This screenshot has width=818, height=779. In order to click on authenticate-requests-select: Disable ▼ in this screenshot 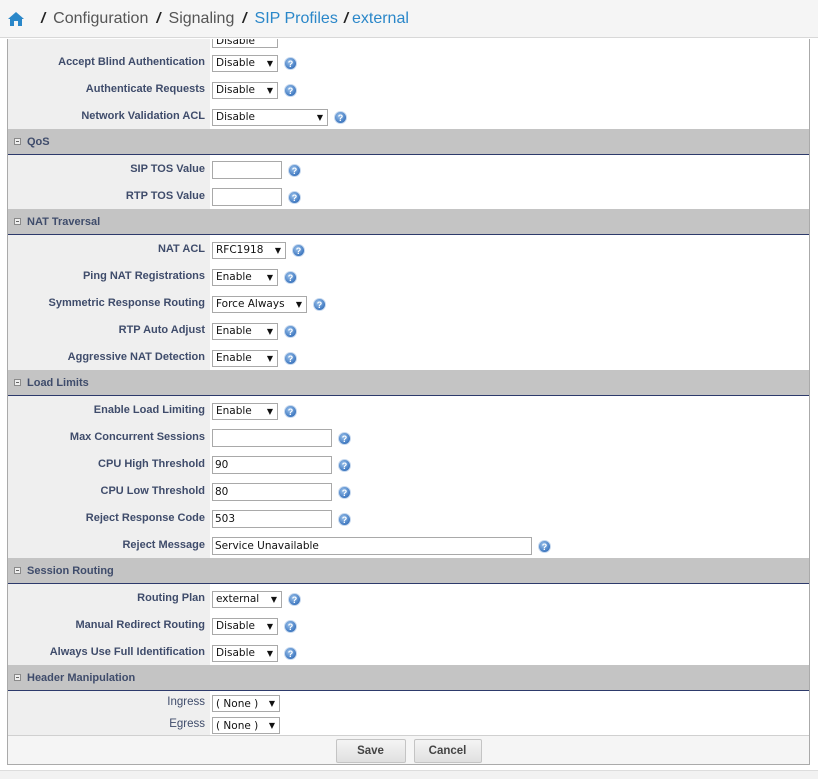, I will do `click(245, 90)`.